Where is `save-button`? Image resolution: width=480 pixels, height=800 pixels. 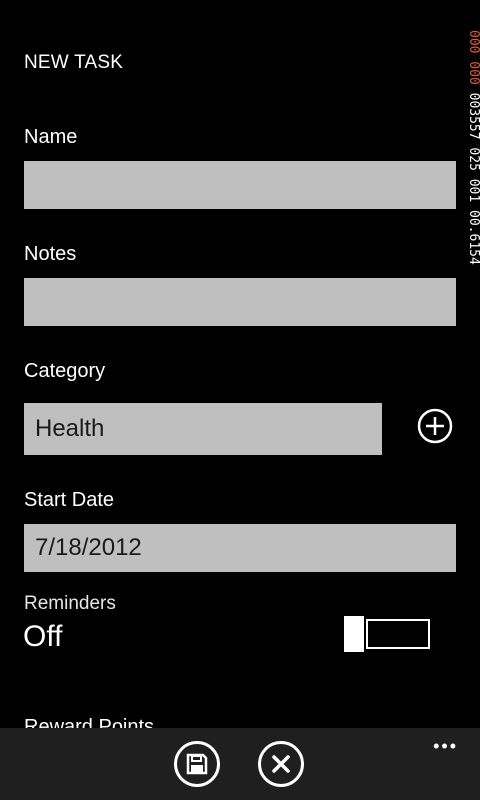 save-button is located at coordinates (197, 764).